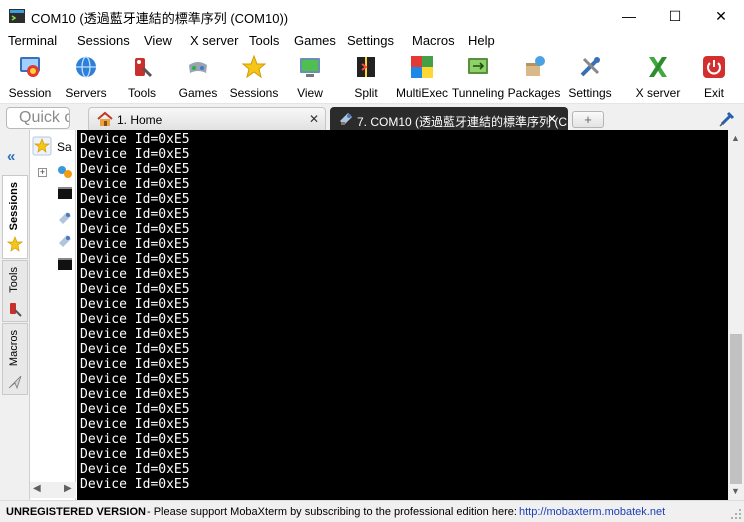 This screenshot has width=744, height=522. I want to click on collapse-sidebar-button: «, so click(11, 156).